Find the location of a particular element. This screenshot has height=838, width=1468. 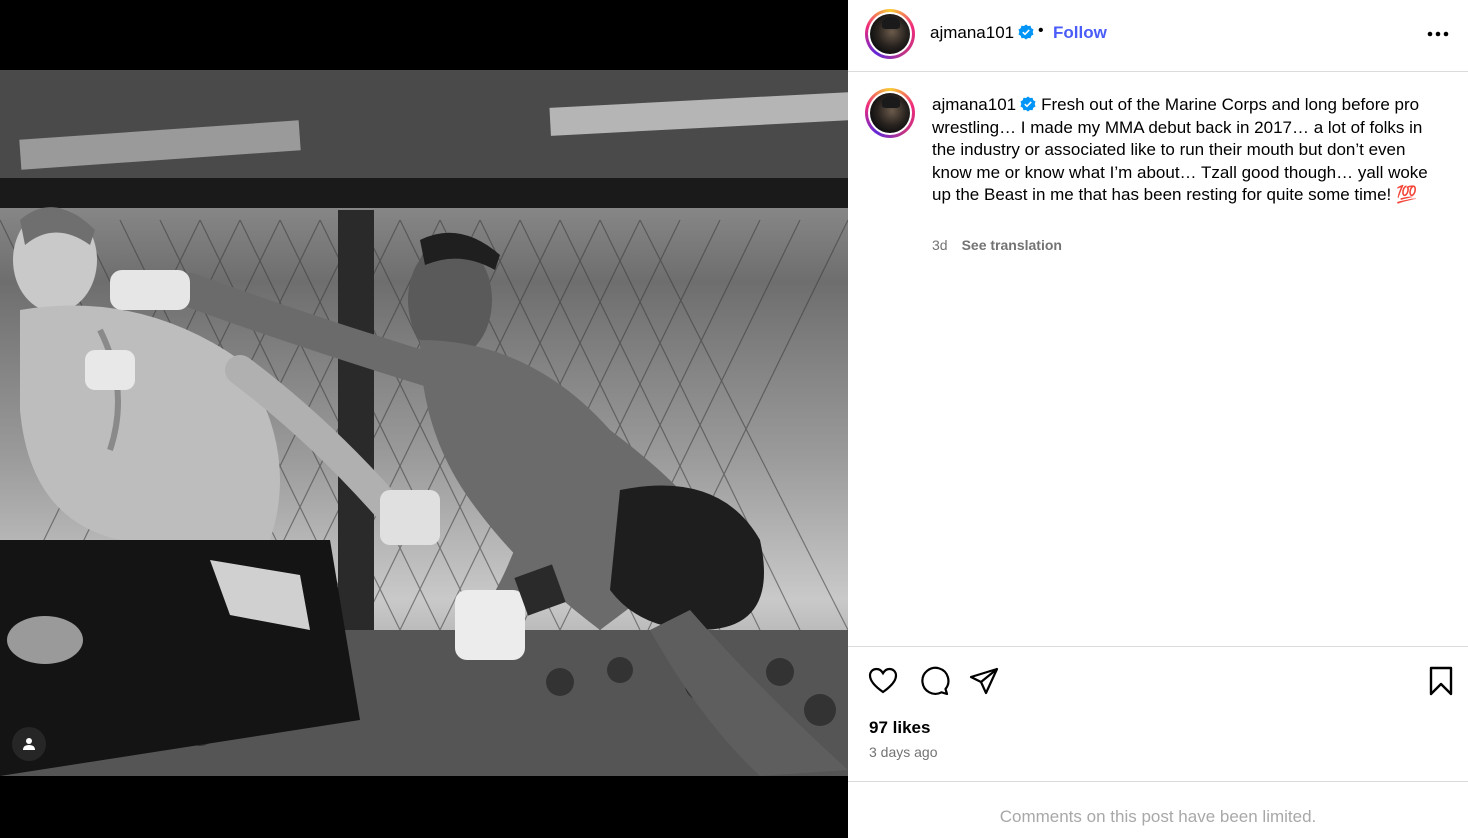

caption-username: ajmana101 is located at coordinates (974, 104).